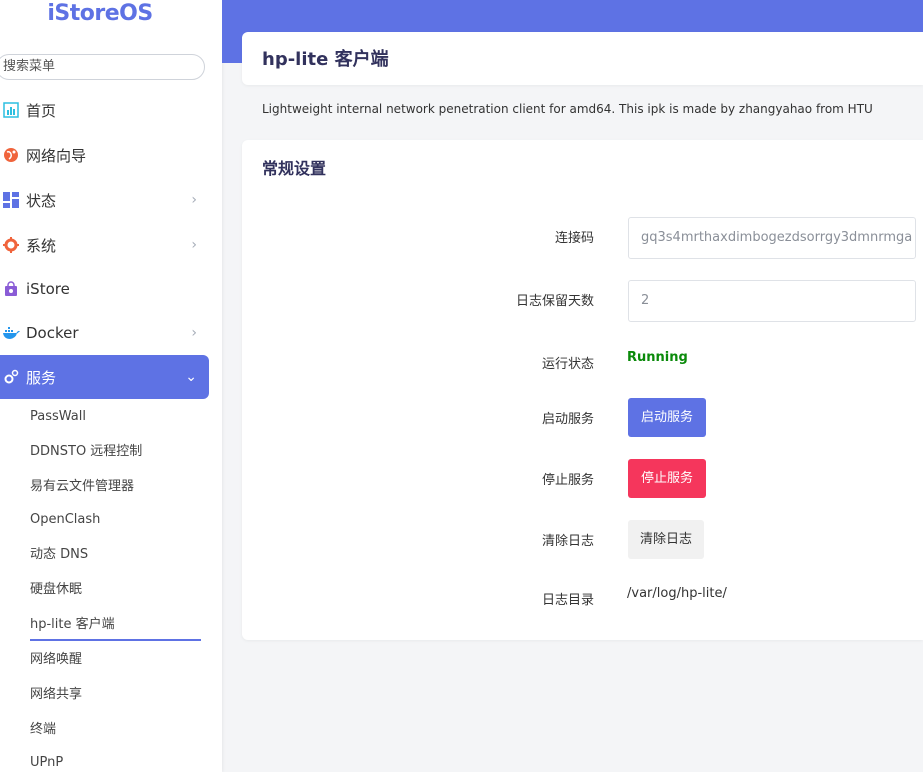 This screenshot has height=772, width=923. Describe the element at coordinates (677, 593) in the screenshot. I see `log-dir-value: /var/log/hp-lite/` at that location.